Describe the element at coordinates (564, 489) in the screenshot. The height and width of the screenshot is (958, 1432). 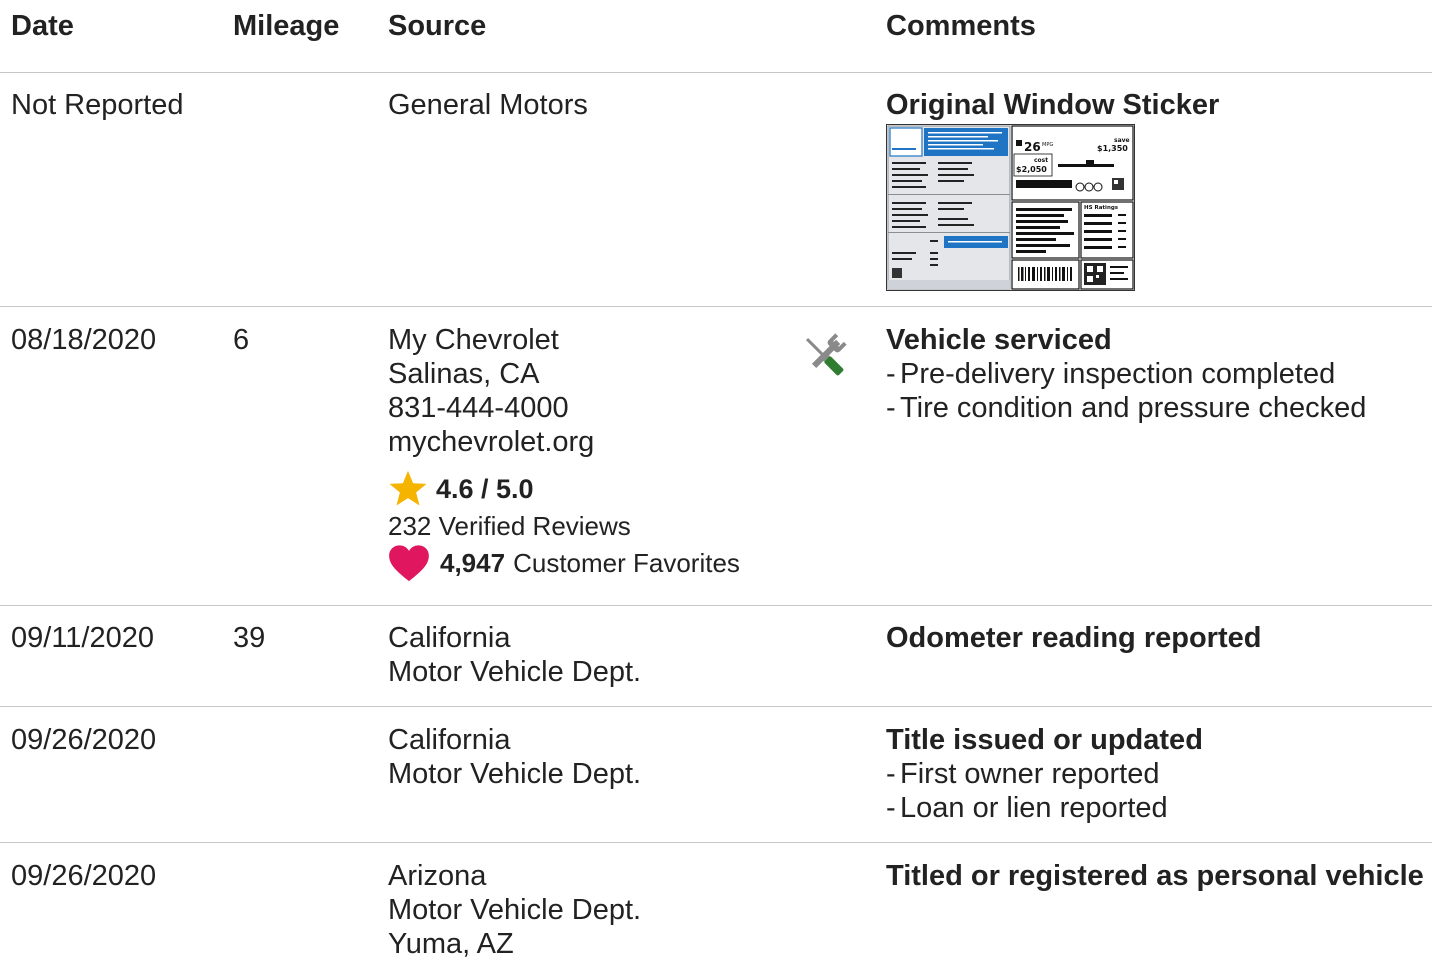
I see `dealer-rating: 4.6 / 5.0` at that location.